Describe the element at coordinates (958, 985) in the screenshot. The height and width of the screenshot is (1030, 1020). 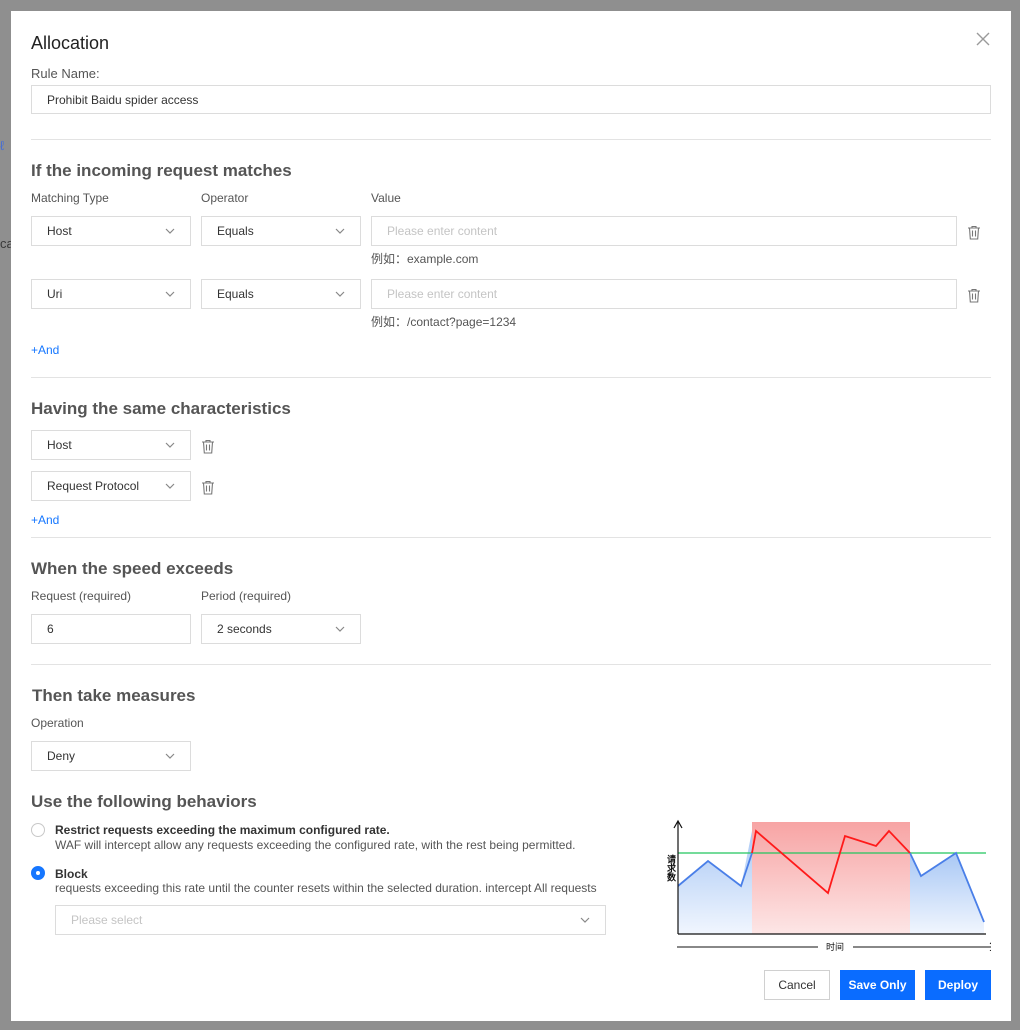
I see `deploy-button: Deploy` at that location.